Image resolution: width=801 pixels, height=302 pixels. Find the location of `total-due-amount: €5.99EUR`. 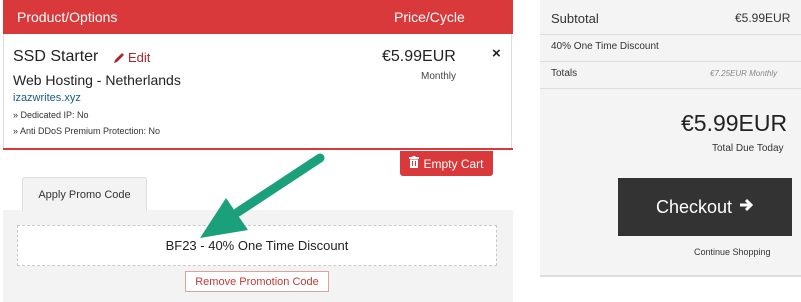

total-due-amount: €5.99EUR is located at coordinates (734, 123).